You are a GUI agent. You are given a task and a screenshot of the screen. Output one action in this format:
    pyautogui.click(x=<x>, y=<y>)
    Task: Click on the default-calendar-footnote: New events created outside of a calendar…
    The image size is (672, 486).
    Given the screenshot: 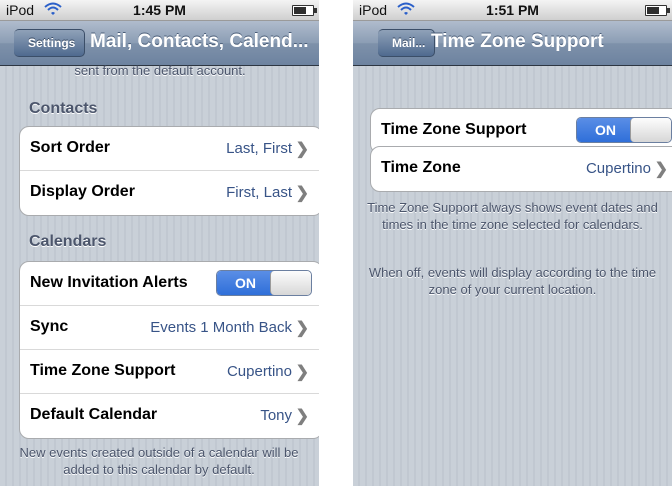 What is the action you would take?
    pyautogui.click(x=159, y=461)
    